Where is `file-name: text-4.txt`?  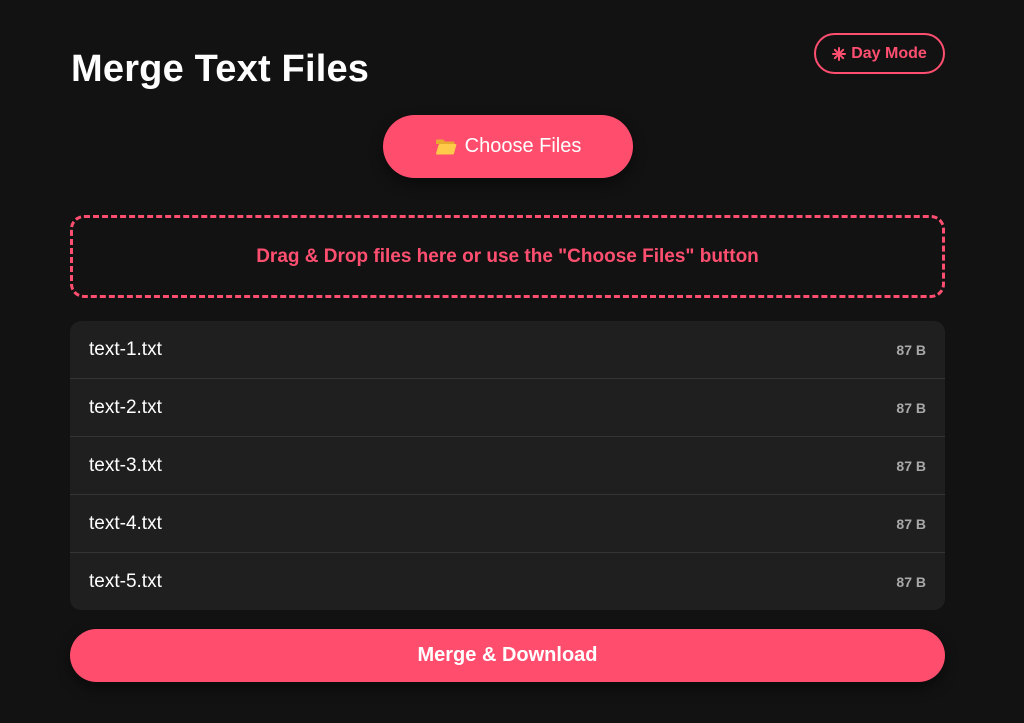
file-name: text-4.txt is located at coordinates (125, 523).